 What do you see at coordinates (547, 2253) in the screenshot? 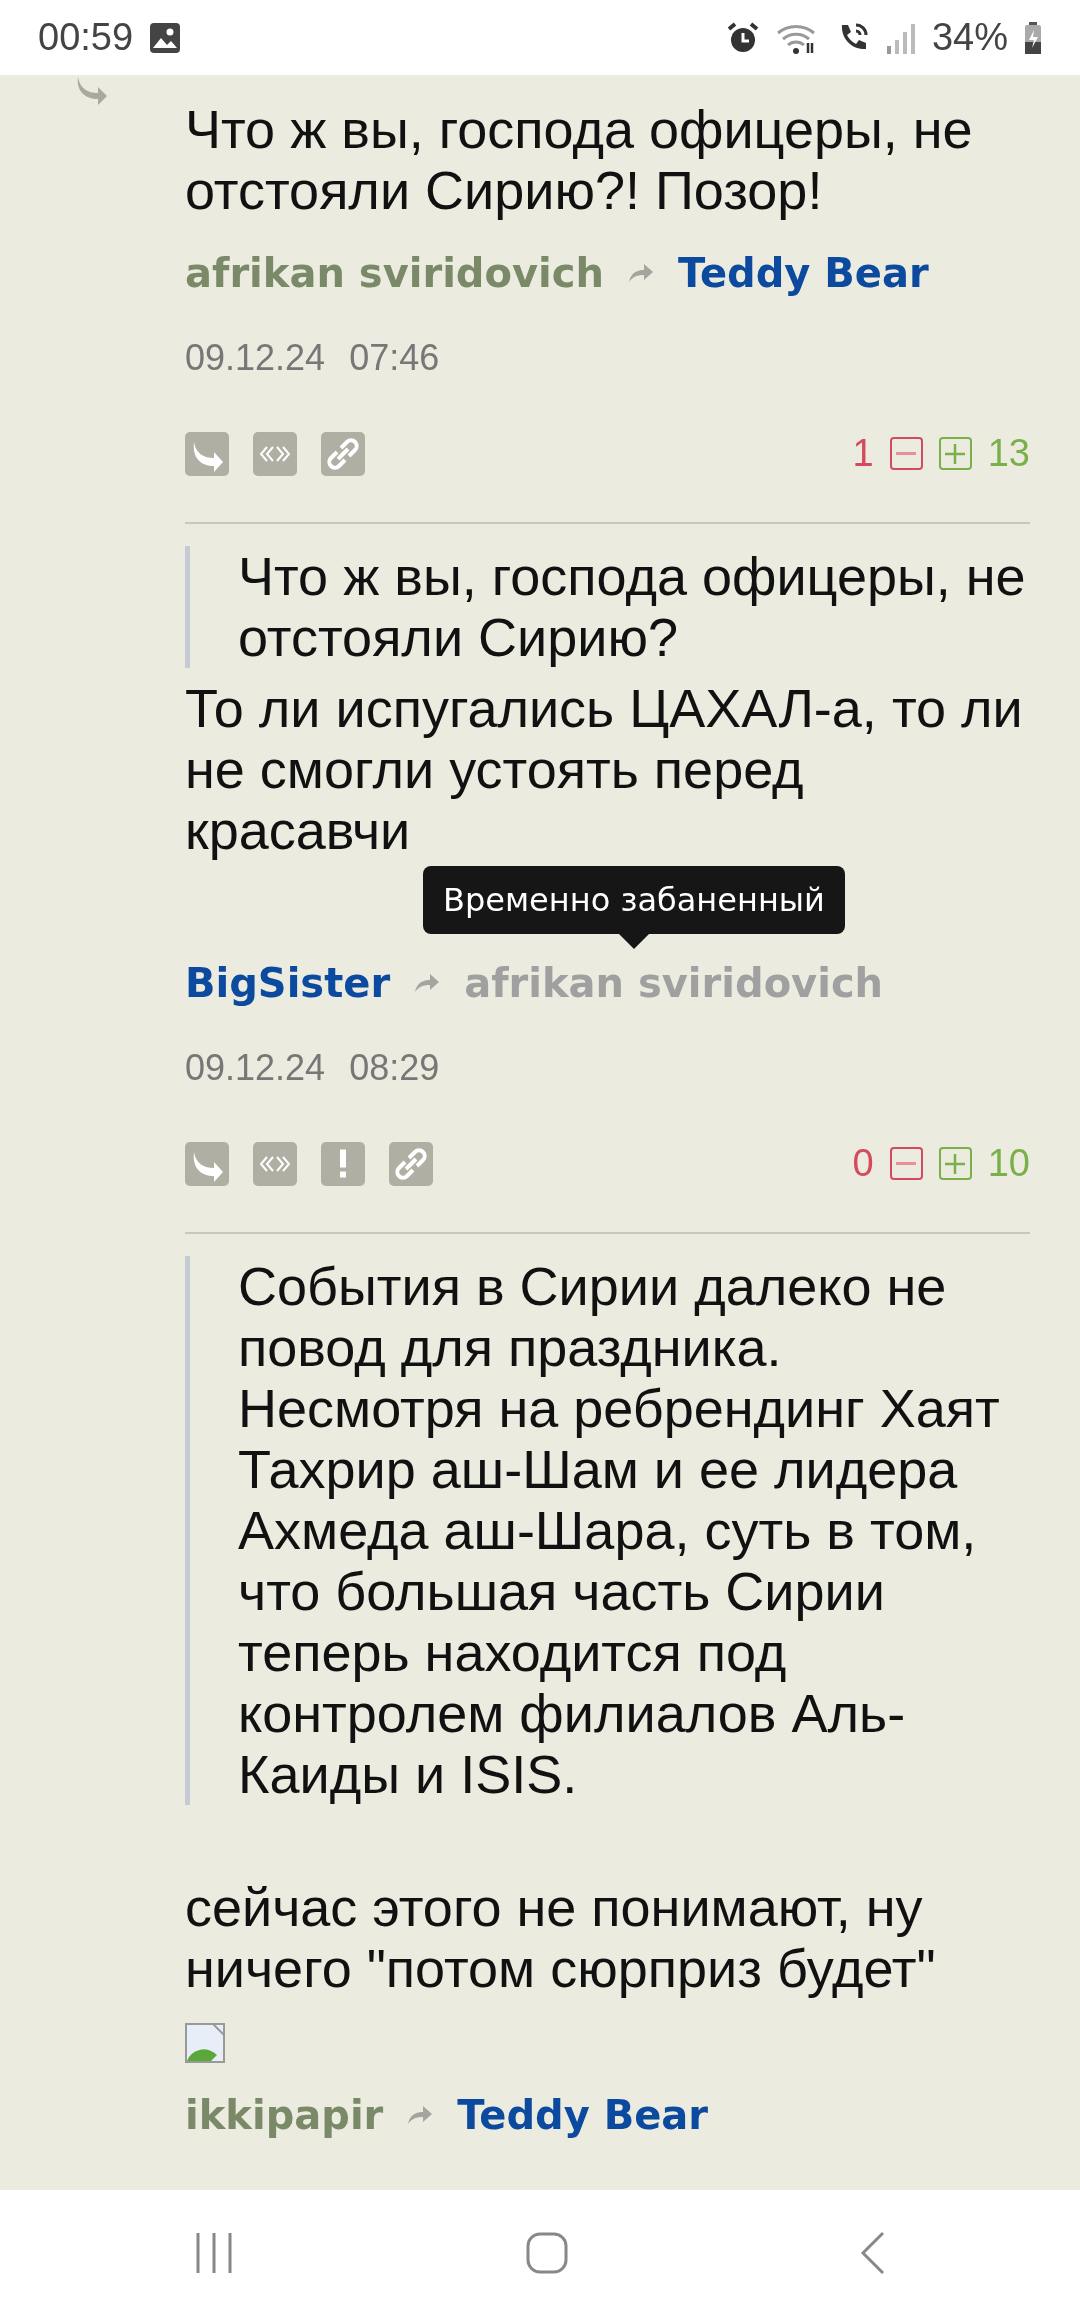
I see `home-button` at bounding box center [547, 2253].